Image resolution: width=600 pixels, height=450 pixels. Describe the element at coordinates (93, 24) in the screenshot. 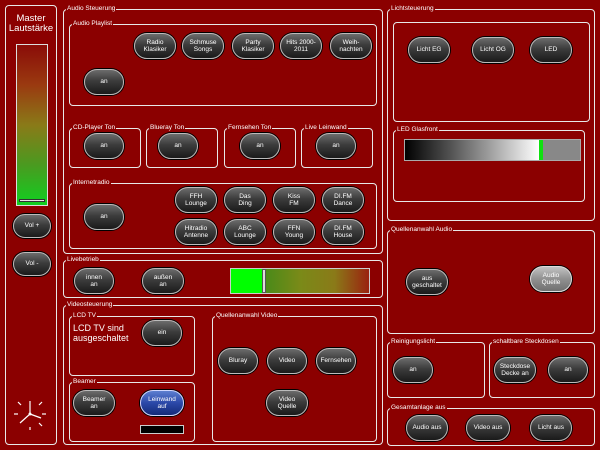

I see `playlist-title: Audio Playlist` at that location.